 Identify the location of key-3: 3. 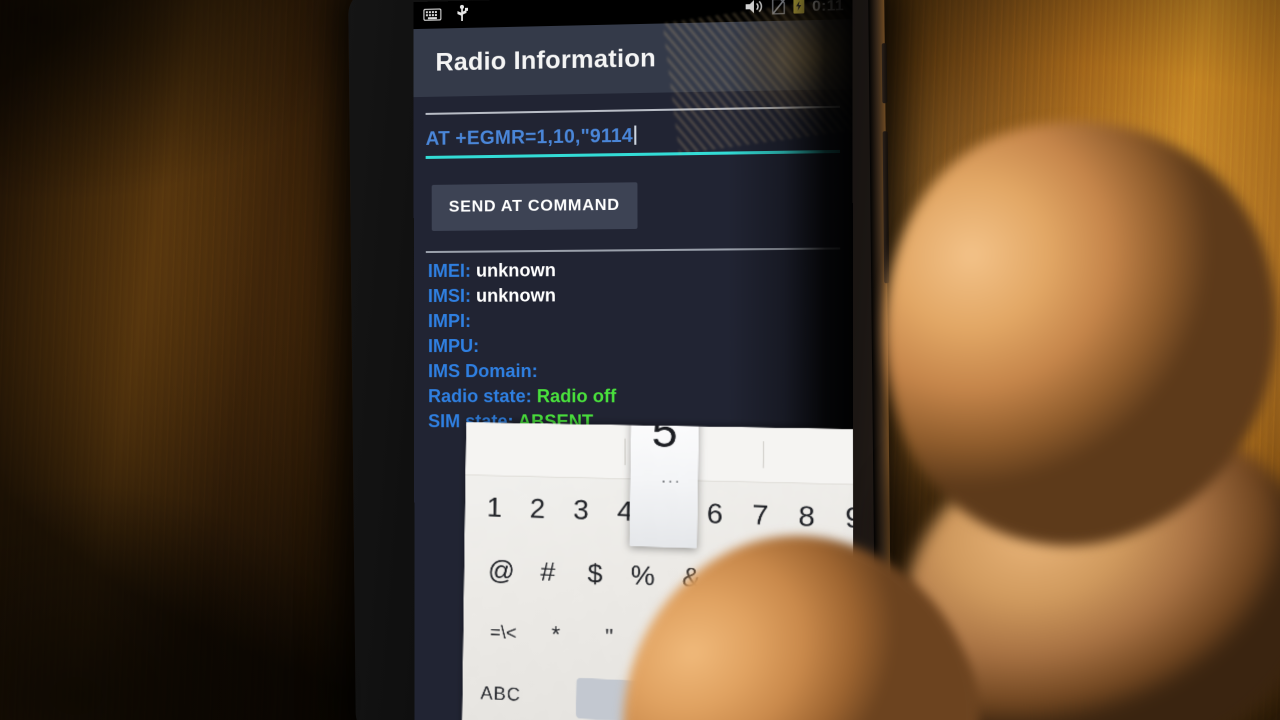
(581, 509).